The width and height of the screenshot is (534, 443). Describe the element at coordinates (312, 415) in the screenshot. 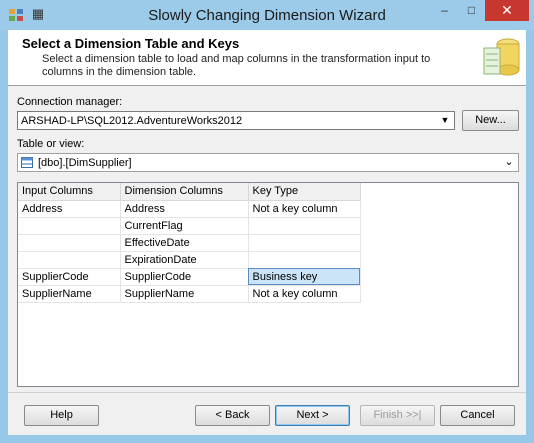

I see `next-button: Next >` at that location.